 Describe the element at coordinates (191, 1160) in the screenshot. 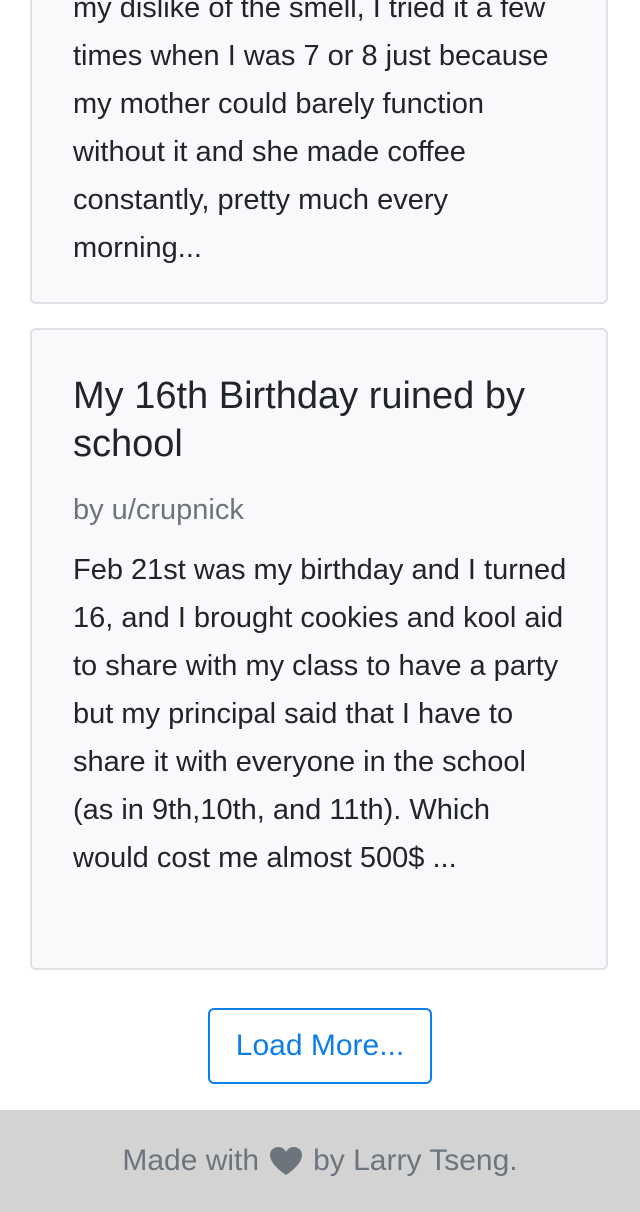

I see `footer-prefix: Made with` at that location.